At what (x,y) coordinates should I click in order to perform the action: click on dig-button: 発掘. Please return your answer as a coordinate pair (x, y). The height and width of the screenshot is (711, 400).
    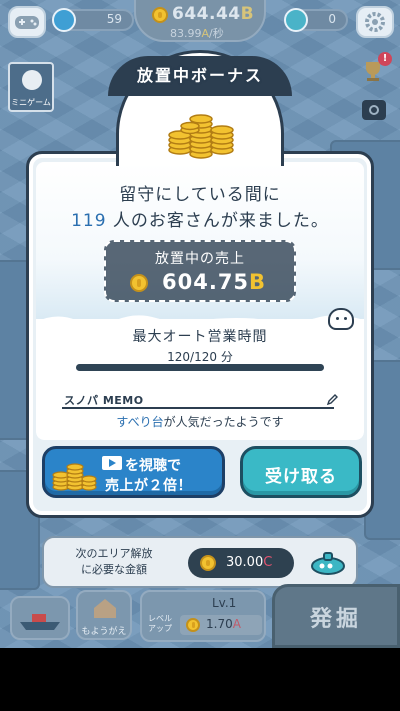
    Looking at the image, I should click on (336, 616).